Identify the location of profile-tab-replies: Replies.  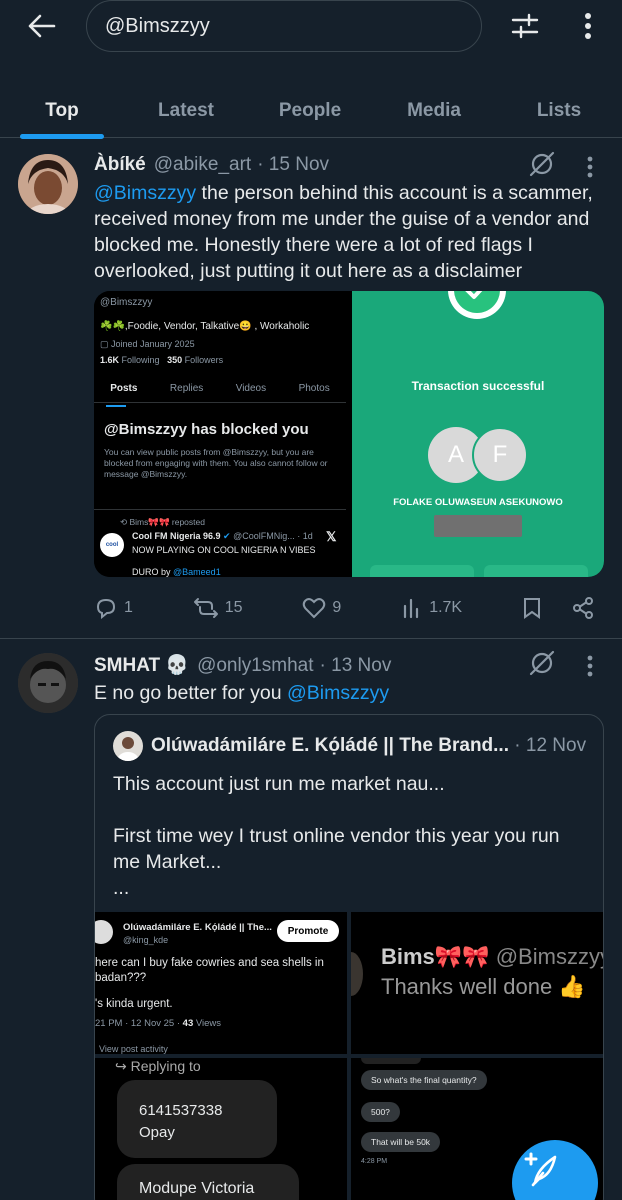
(186, 388).